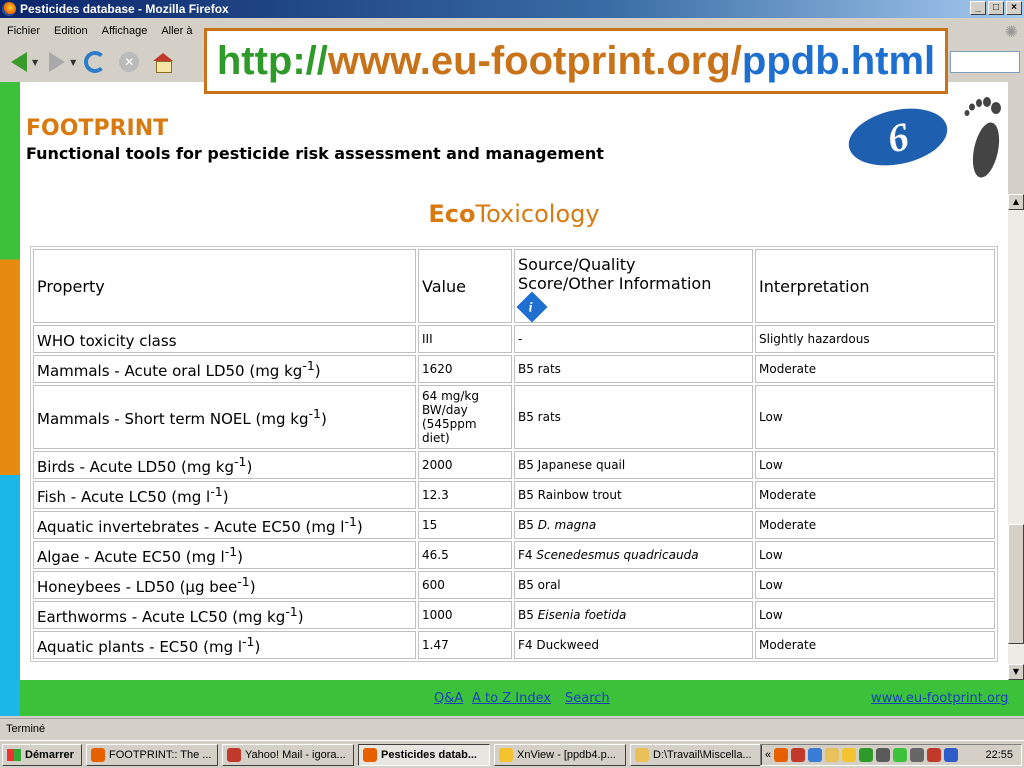 The image size is (1024, 768). What do you see at coordinates (815, 755) in the screenshot?
I see `tray-network-icon` at bounding box center [815, 755].